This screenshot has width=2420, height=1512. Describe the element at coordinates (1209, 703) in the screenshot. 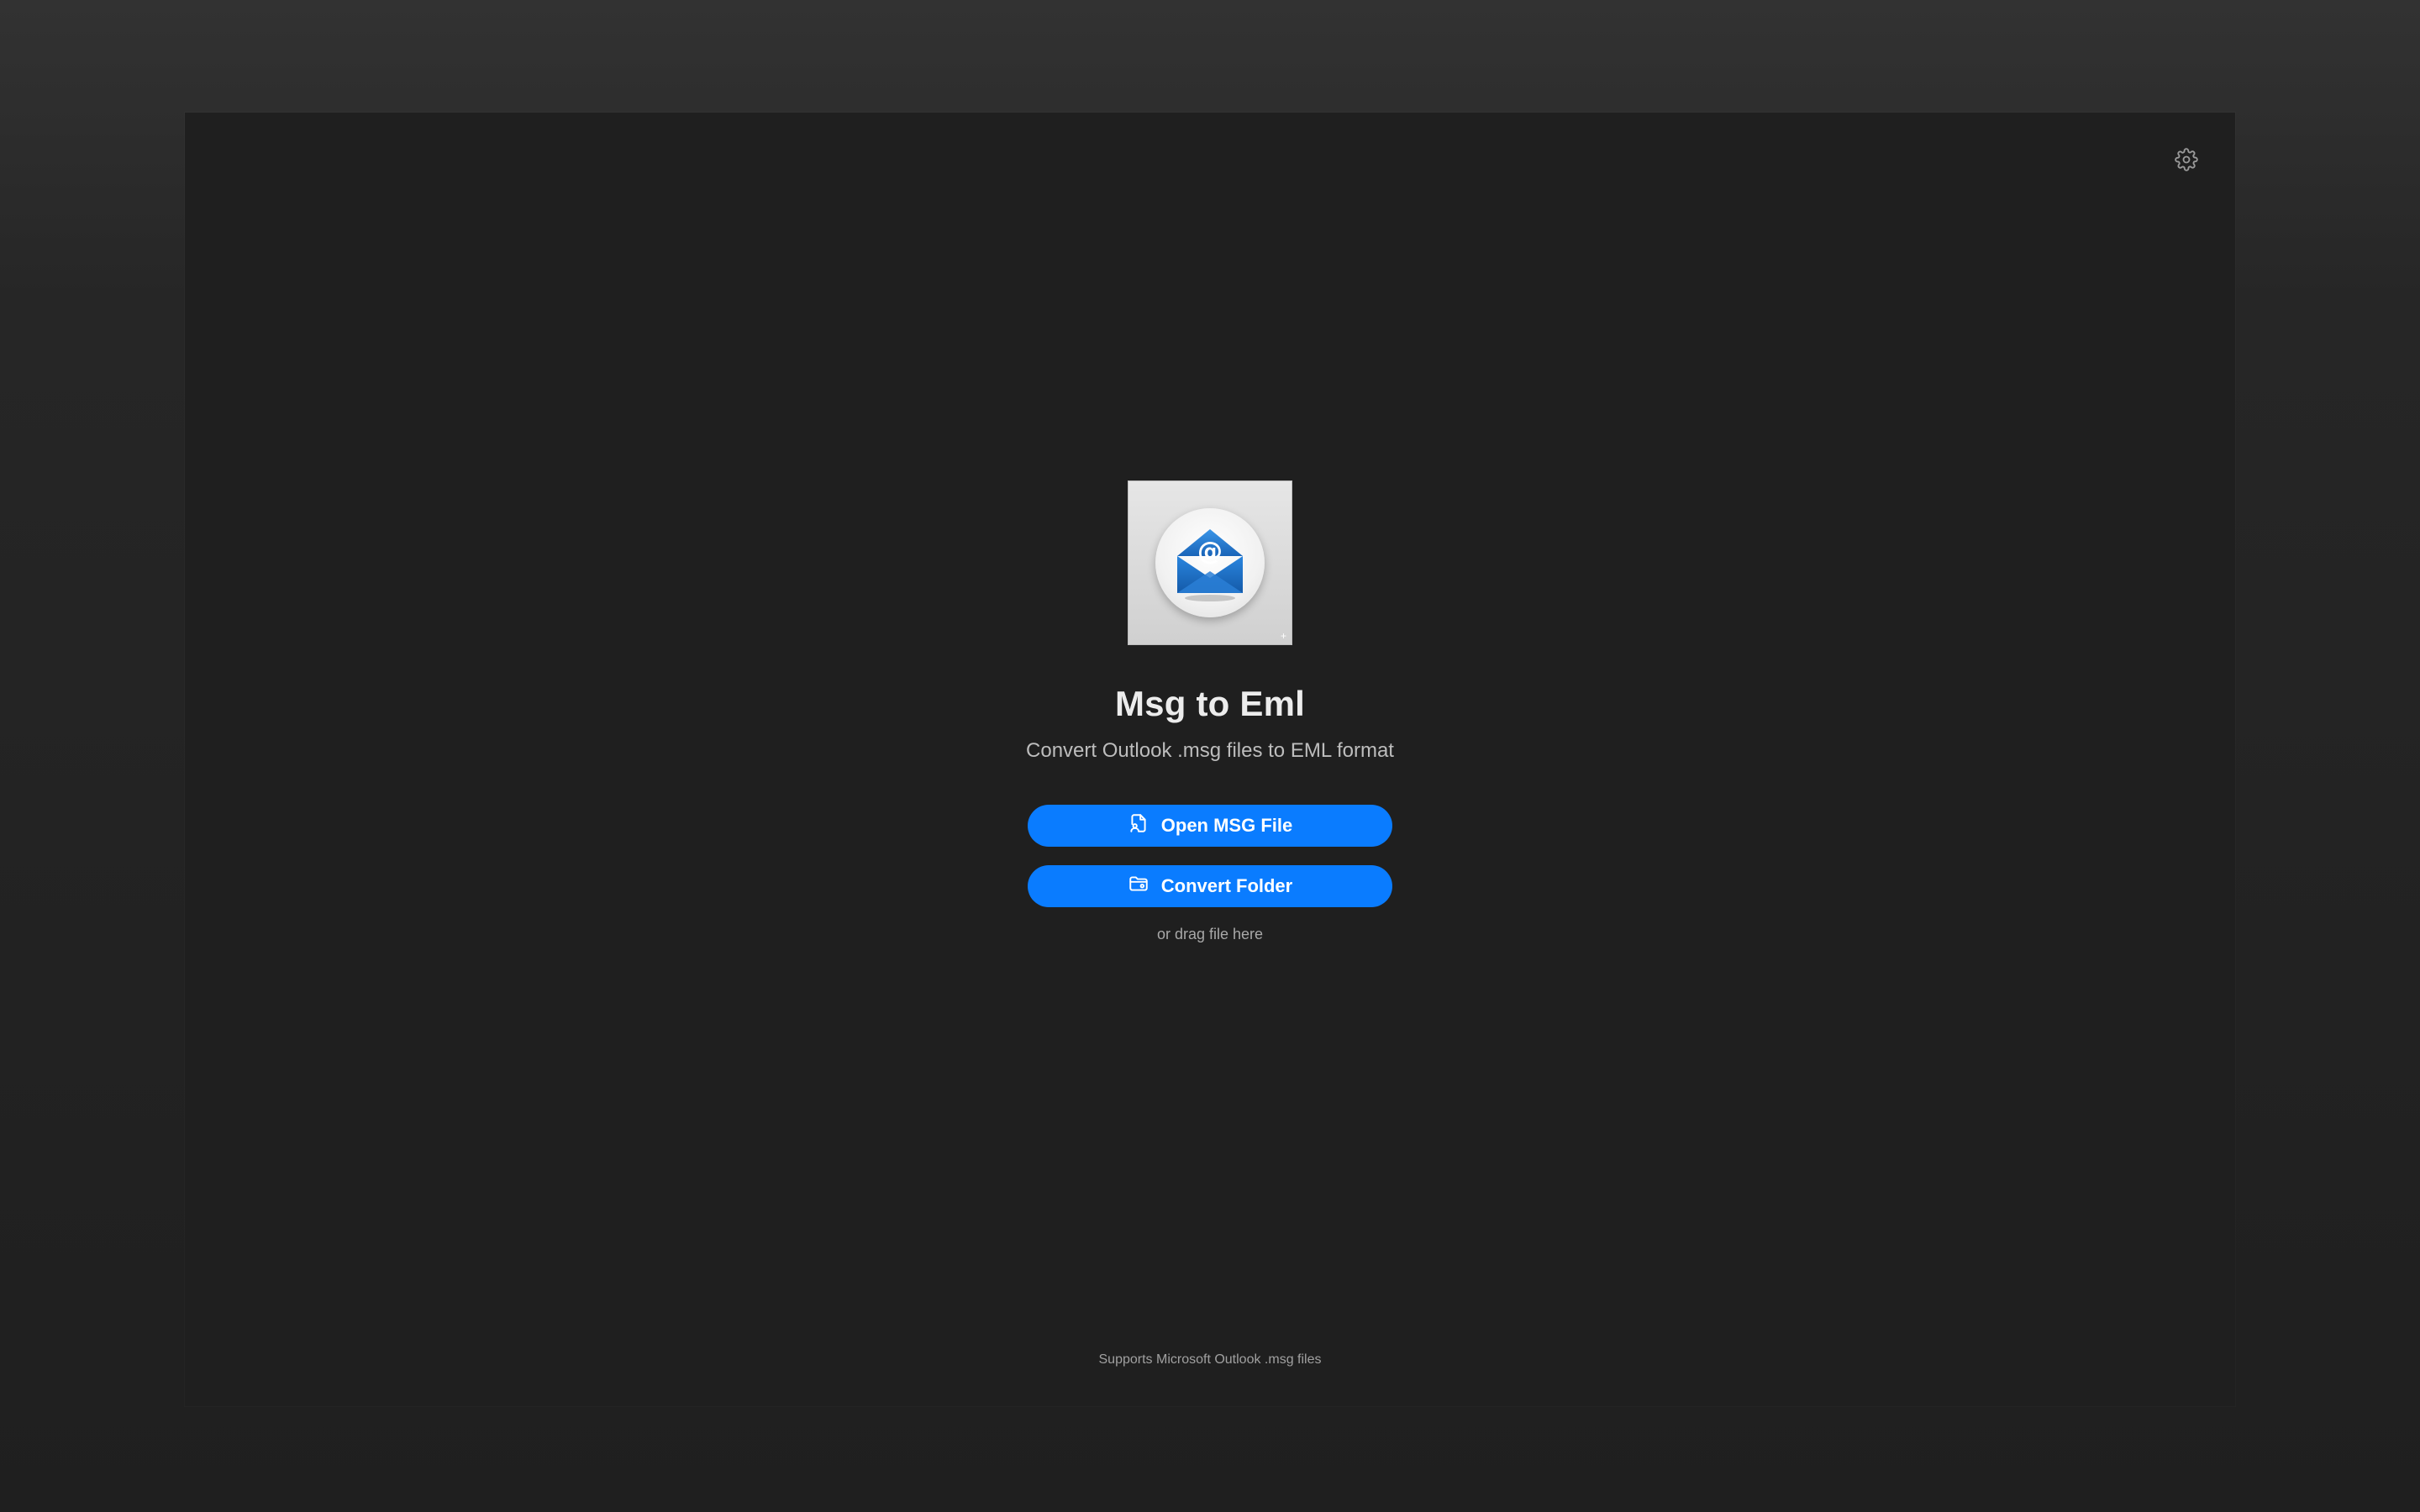

I see `app-title: Msg to Eml` at that location.